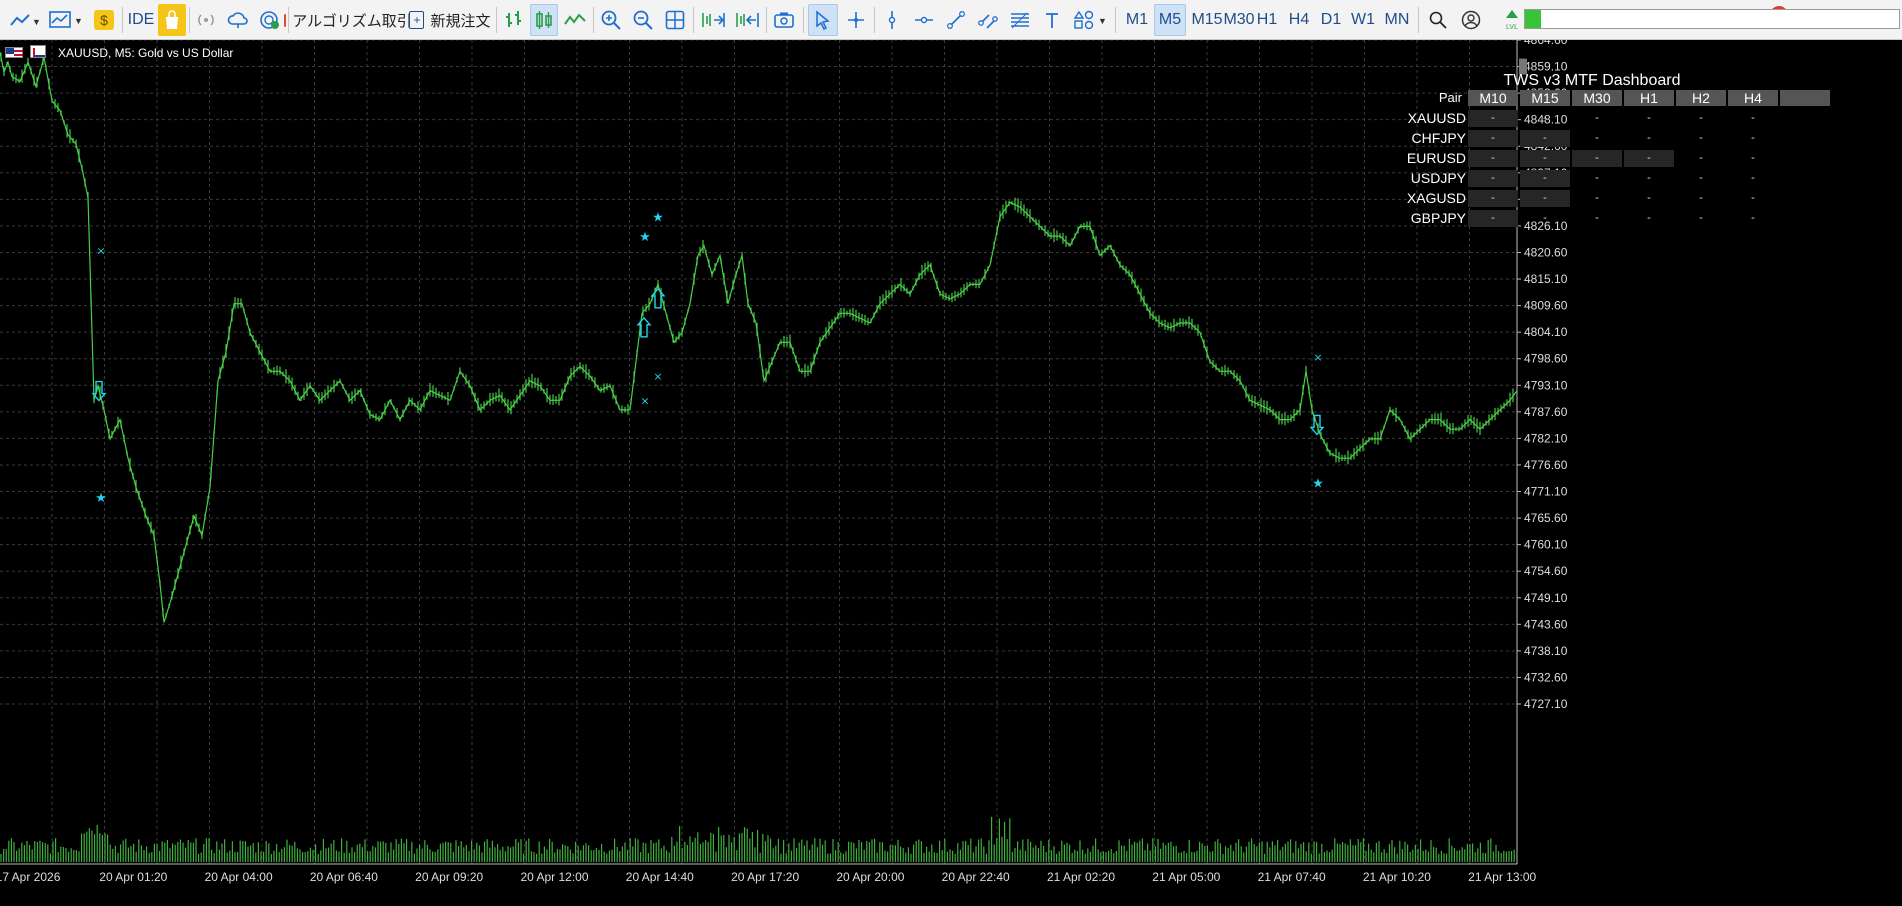 The width and height of the screenshot is (1902, 906). What do you see at coordinates (1292, 877) in the screenshot?
I see `time-tick-label: 21 Apr 07:40` at bounding box center [1292, 877].